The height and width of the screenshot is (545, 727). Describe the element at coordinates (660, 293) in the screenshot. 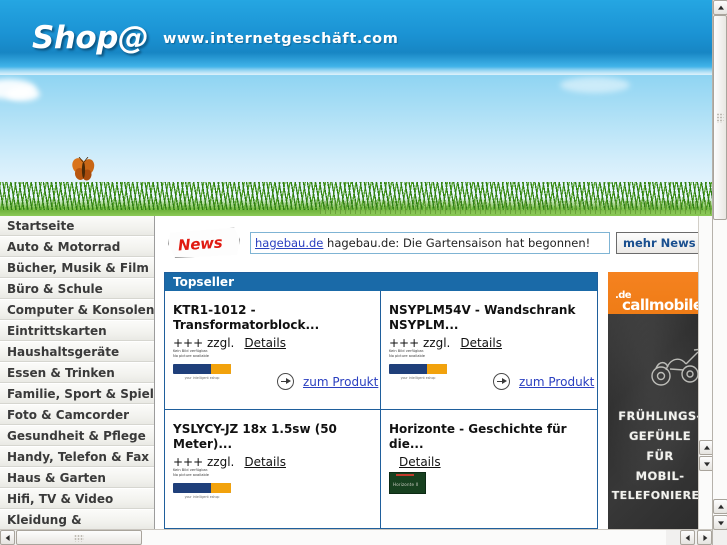

I see `ad-brand-header: callmobile .de` at that location.